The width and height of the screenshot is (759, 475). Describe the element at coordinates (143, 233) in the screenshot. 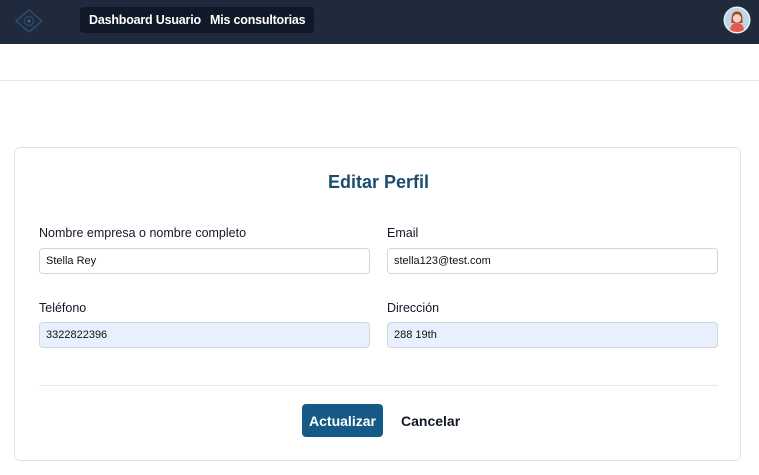

I see `name-label: Nombre empresa o nombre completo` at that location.